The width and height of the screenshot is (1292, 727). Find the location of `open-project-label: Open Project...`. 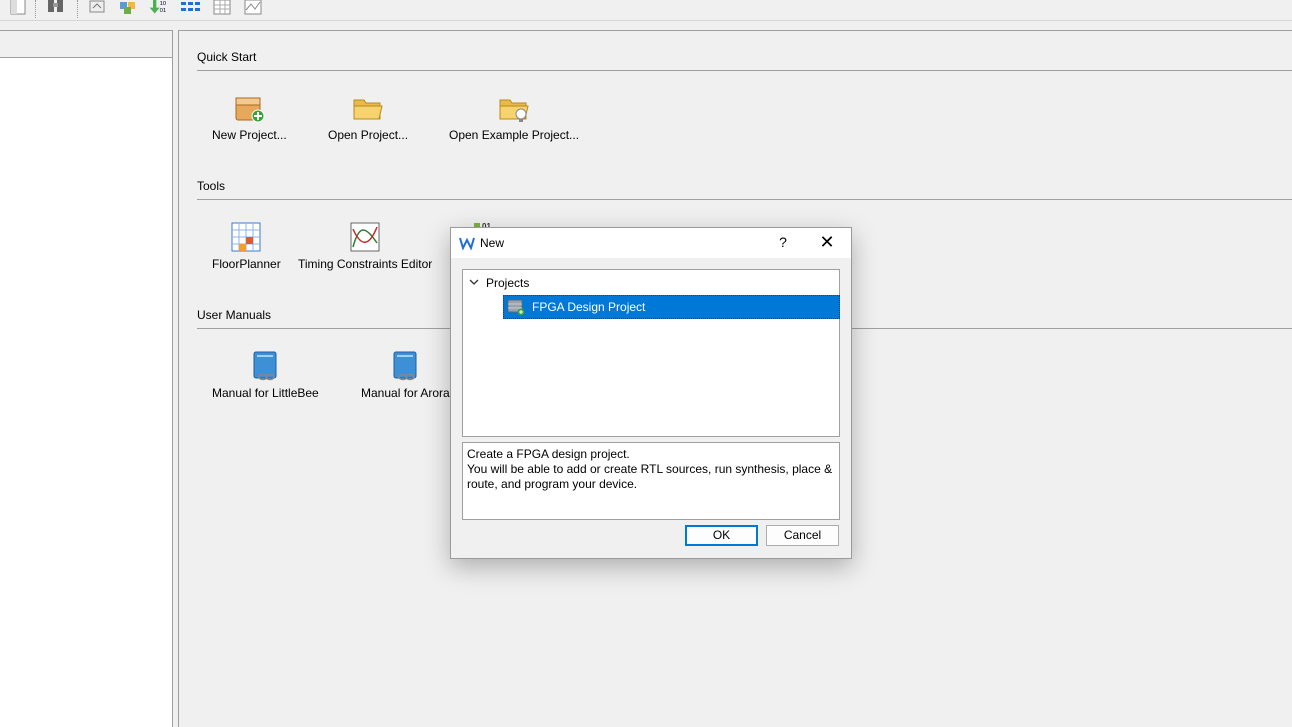

open-project-label: Open Project... is located at coordinates (368, 135).